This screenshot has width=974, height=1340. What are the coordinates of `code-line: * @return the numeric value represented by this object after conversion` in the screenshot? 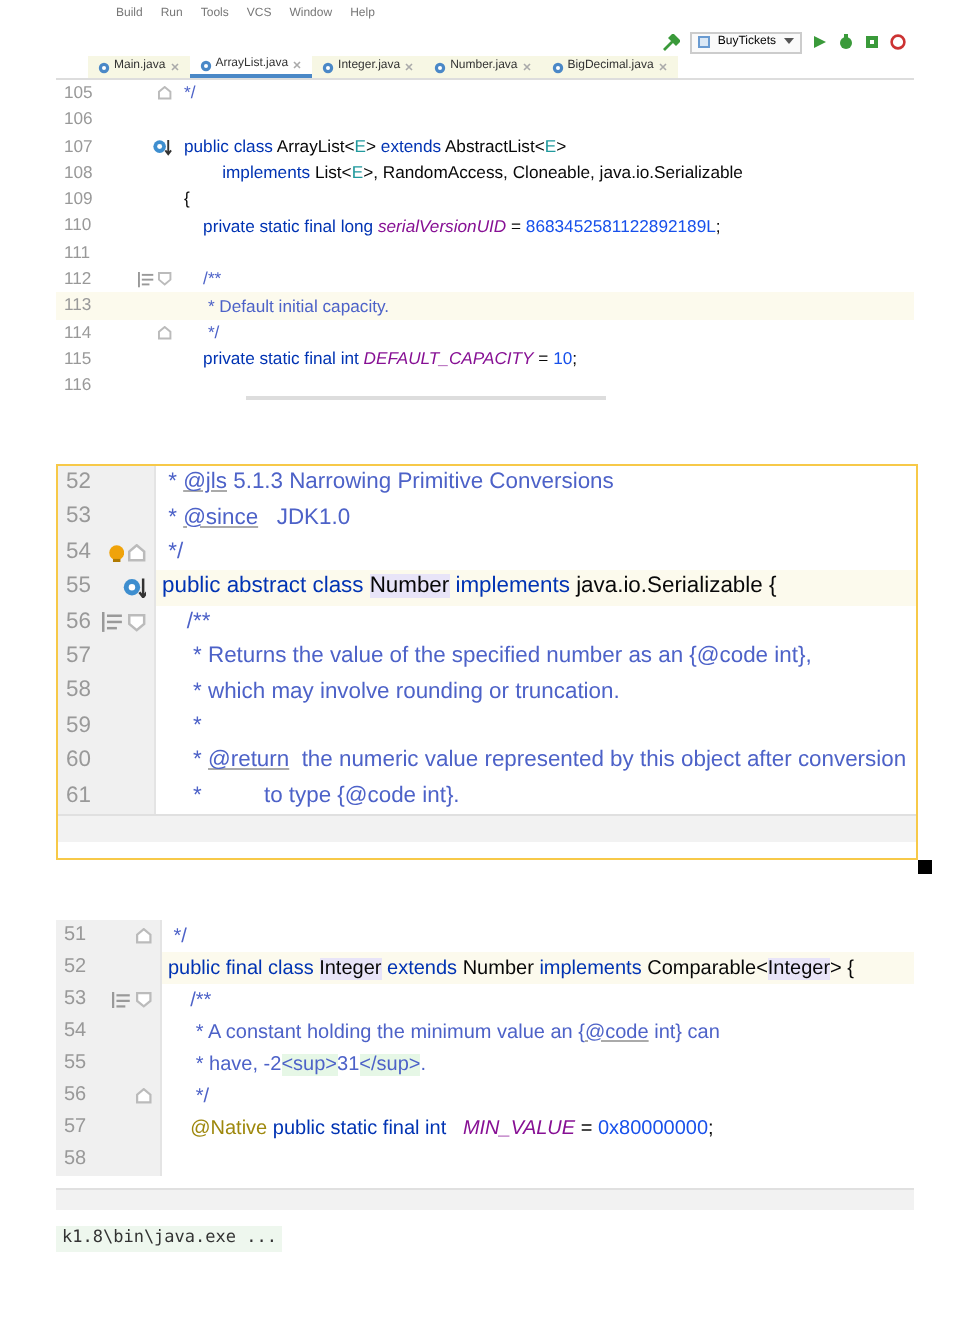 It's located at (549, 761).